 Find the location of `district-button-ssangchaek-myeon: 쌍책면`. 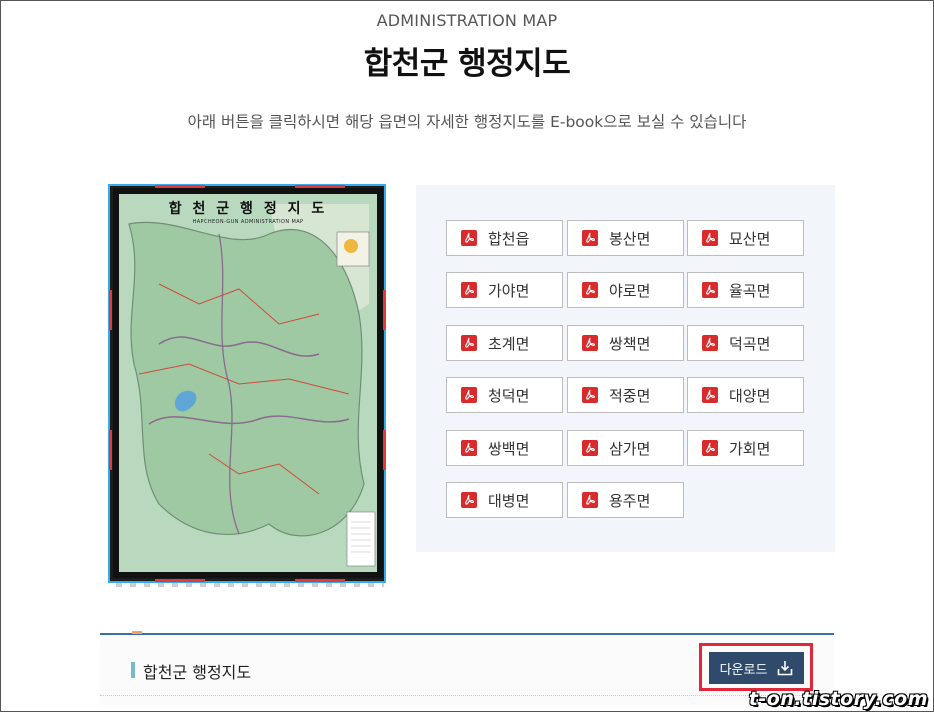

district-button-ssangchaek-myeon: 쌍책면 is located at coordinates (625, 343).